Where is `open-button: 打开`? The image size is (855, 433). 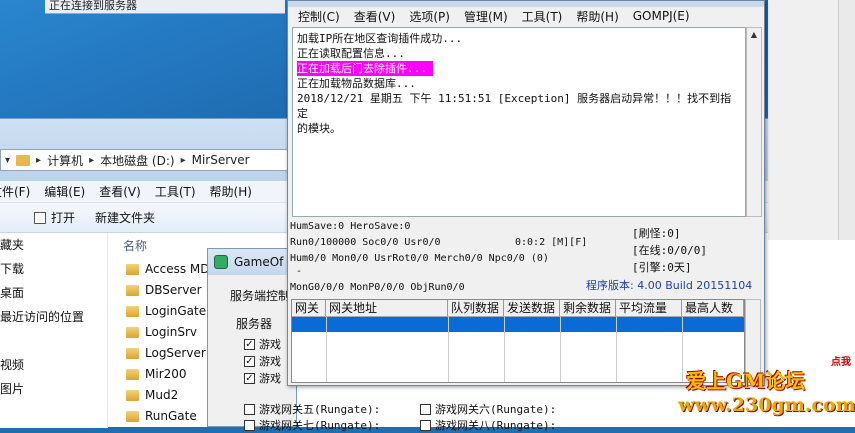
open-button: 打开 is located at coordinates (54, 217).